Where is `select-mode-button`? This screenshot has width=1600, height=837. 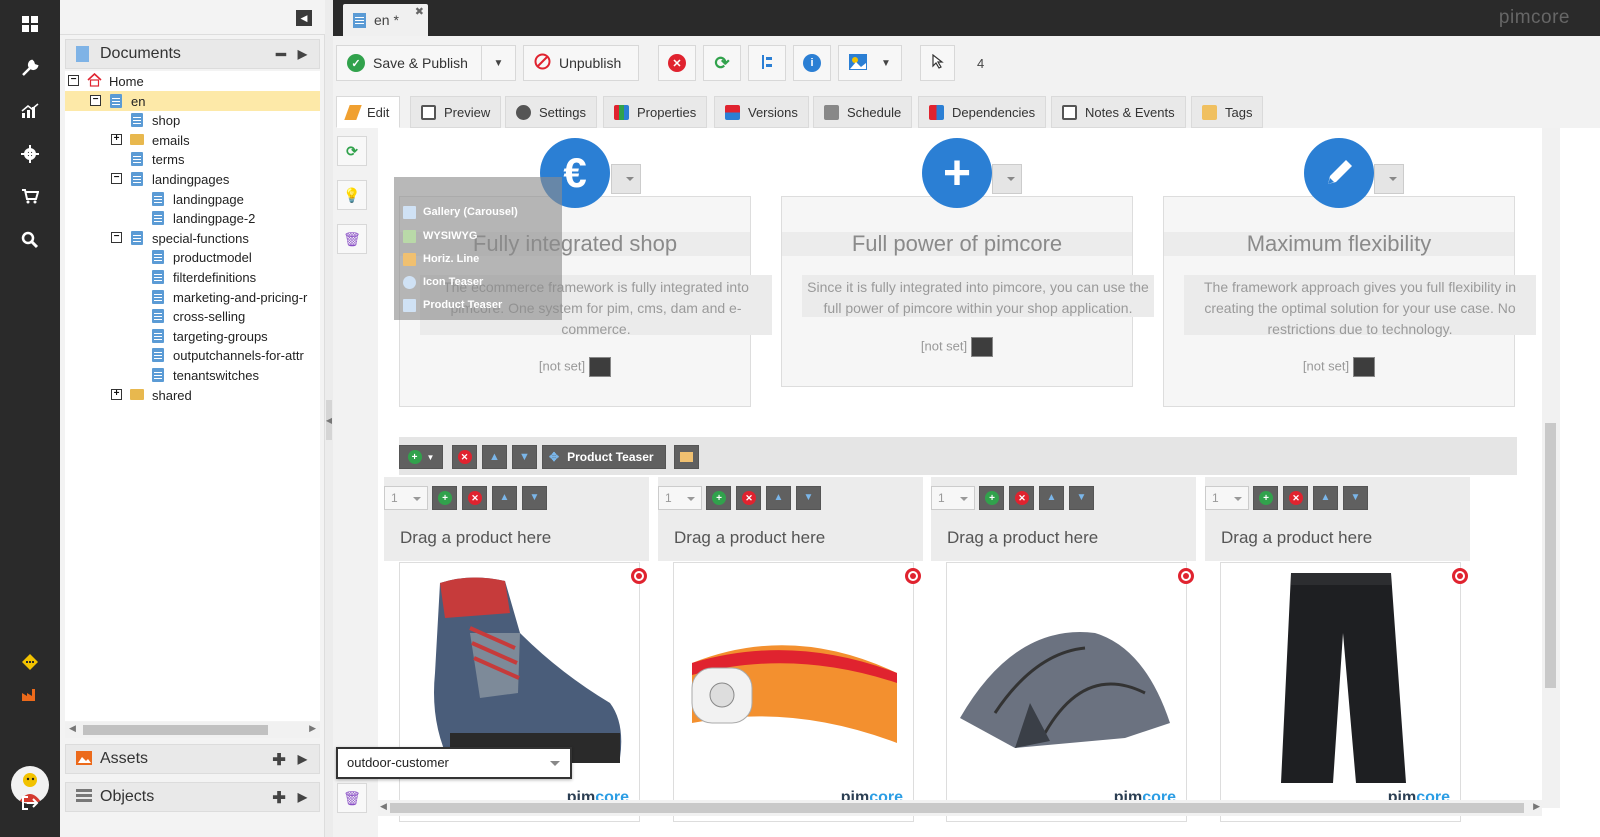
select-mode-button is located at coordinates (937, 63).